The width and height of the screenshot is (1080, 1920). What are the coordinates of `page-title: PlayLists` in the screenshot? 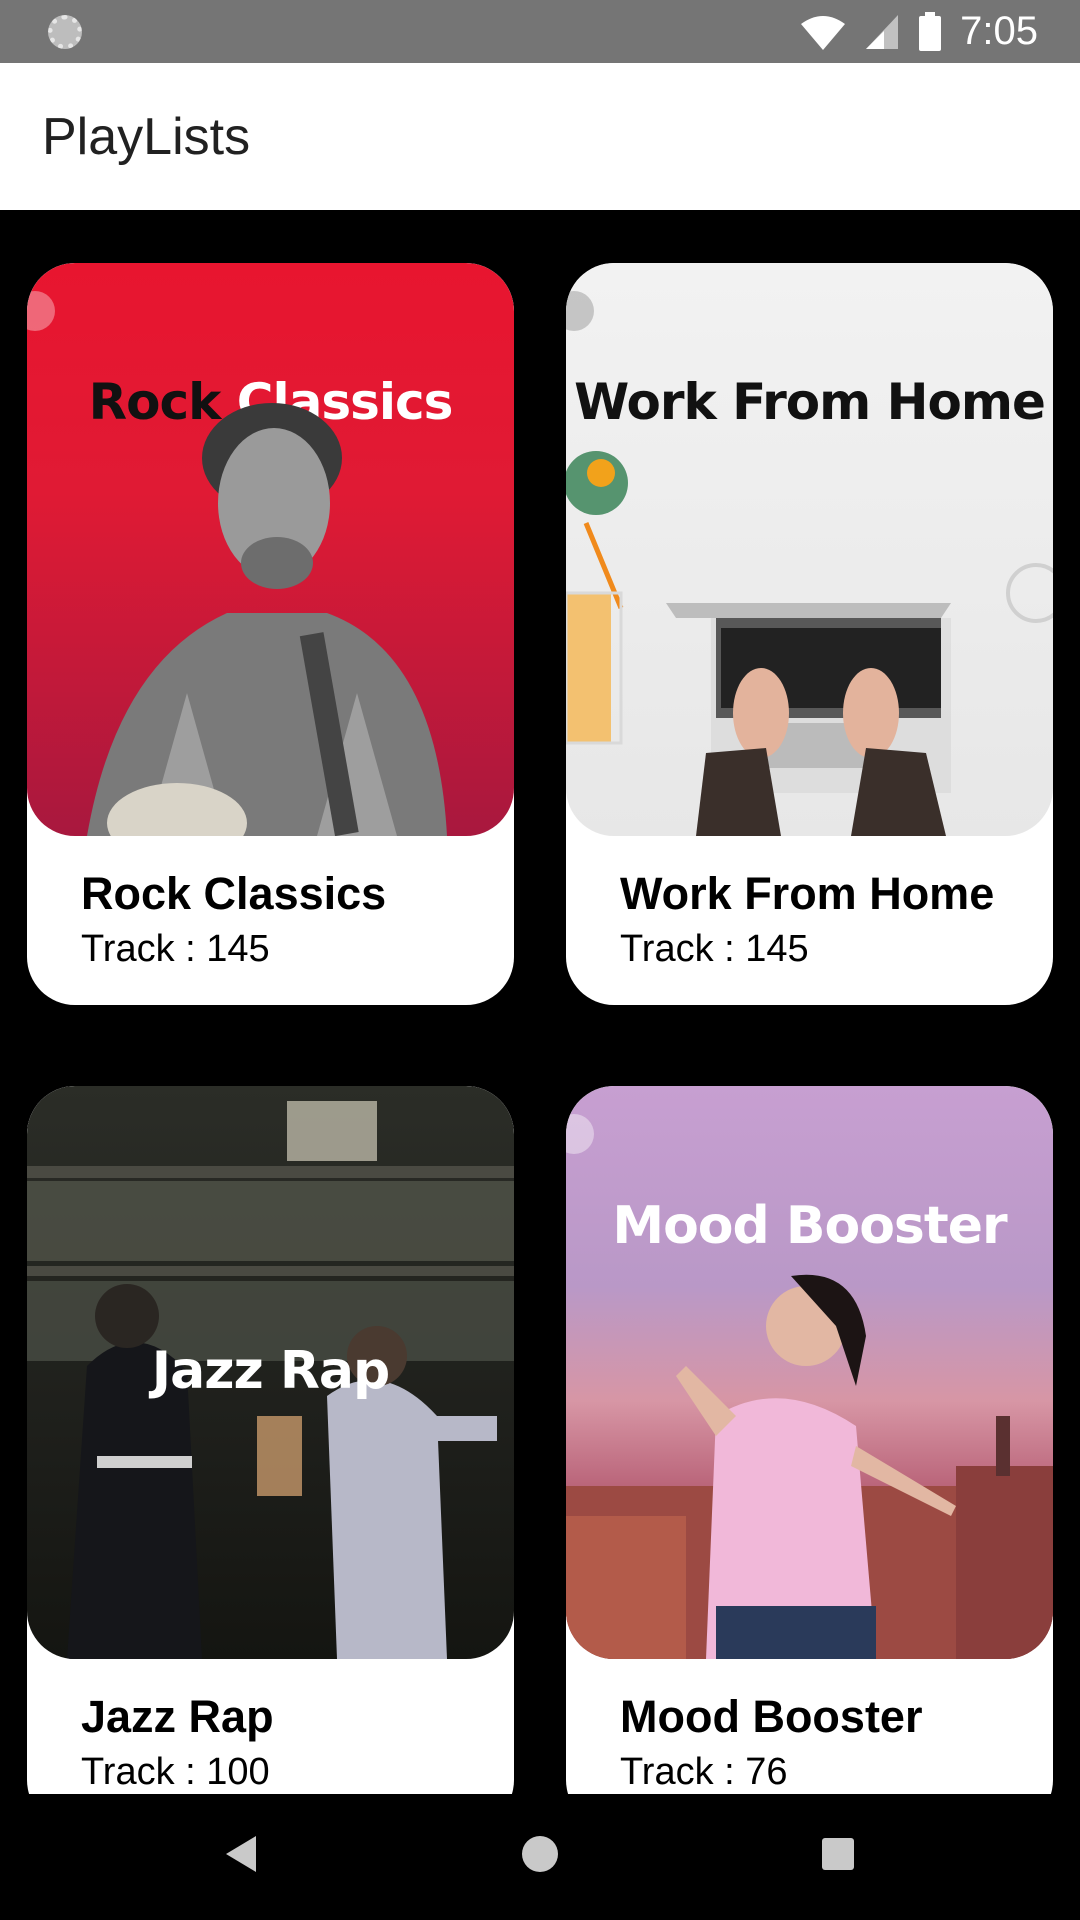 It's located at (146, 137).